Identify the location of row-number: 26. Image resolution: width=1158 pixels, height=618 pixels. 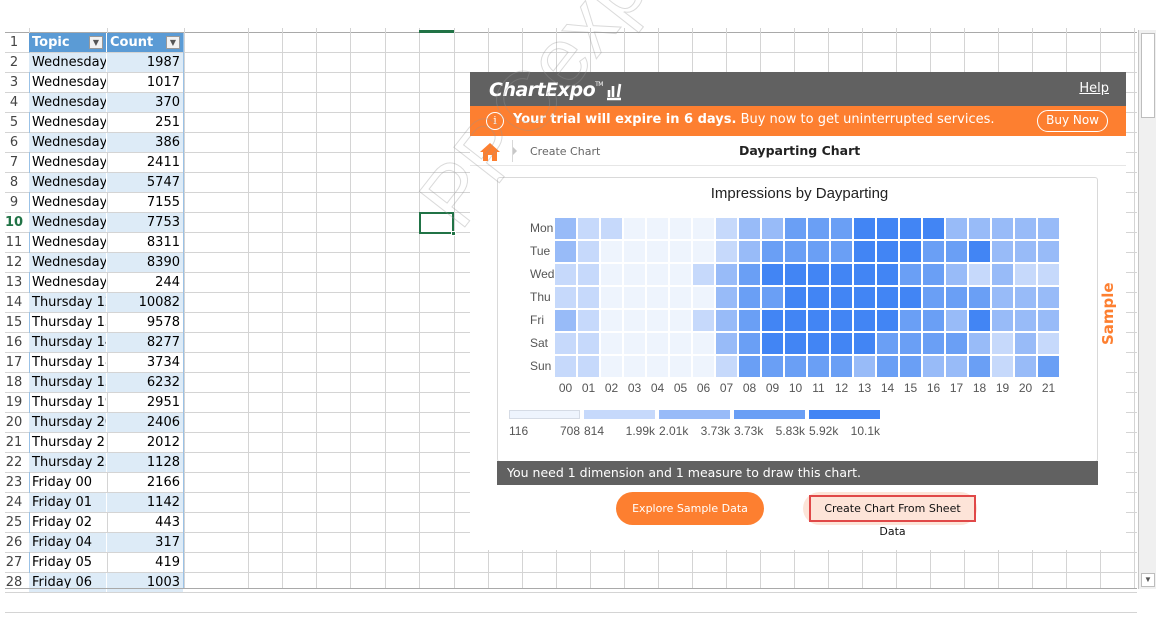
(14, 543).